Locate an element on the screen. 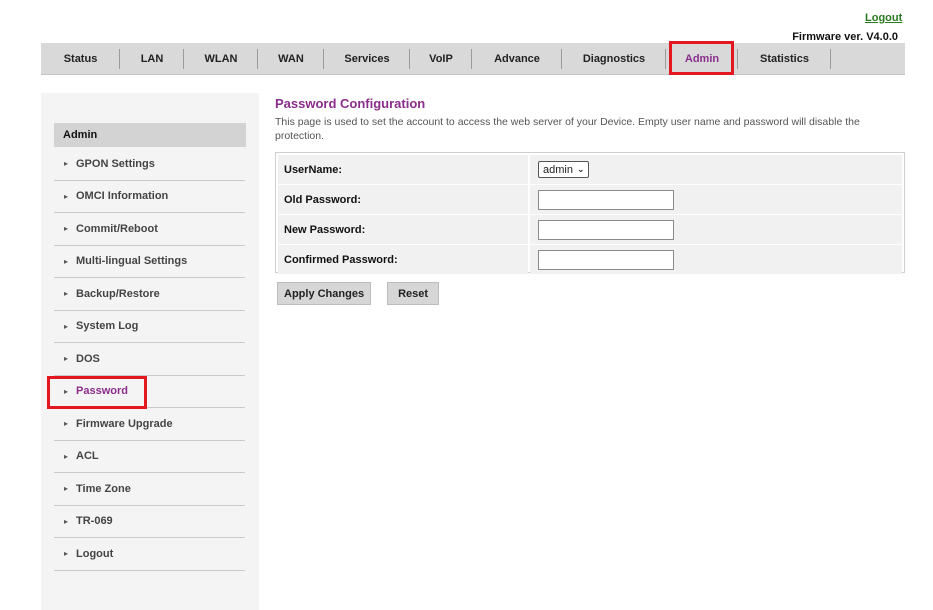 This screenshot has height=610, width=933. form-row-new-password: New Password: is located at coordinates (590, 229).